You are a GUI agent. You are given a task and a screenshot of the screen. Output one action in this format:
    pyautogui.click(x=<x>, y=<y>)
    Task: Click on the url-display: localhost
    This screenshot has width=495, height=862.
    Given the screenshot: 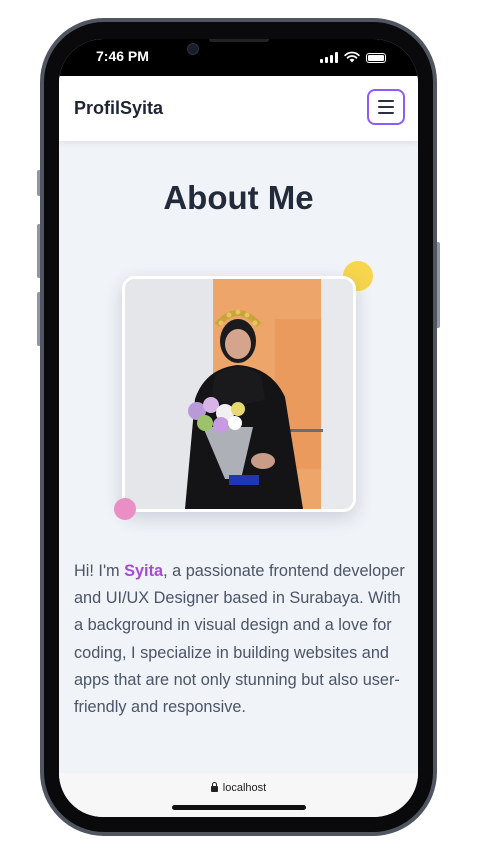 What is the action you would take?
    pyautogui.click(x=238, y=788)
    